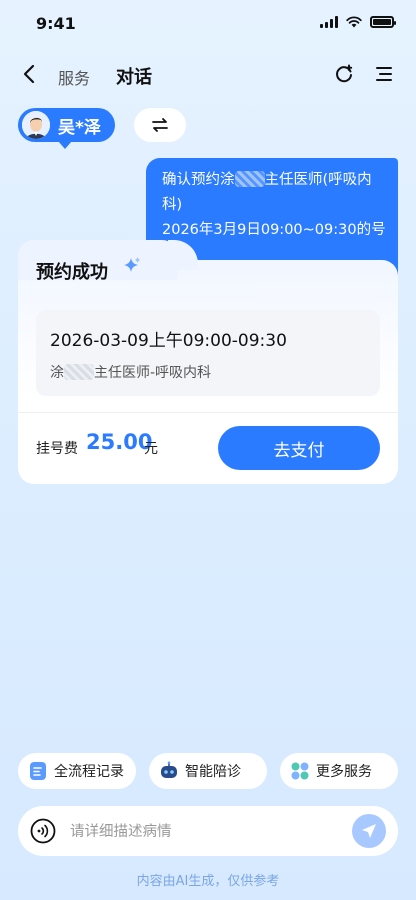 The image size is (416, 900). I want to click on sparkle-icon, so click(132, 264).